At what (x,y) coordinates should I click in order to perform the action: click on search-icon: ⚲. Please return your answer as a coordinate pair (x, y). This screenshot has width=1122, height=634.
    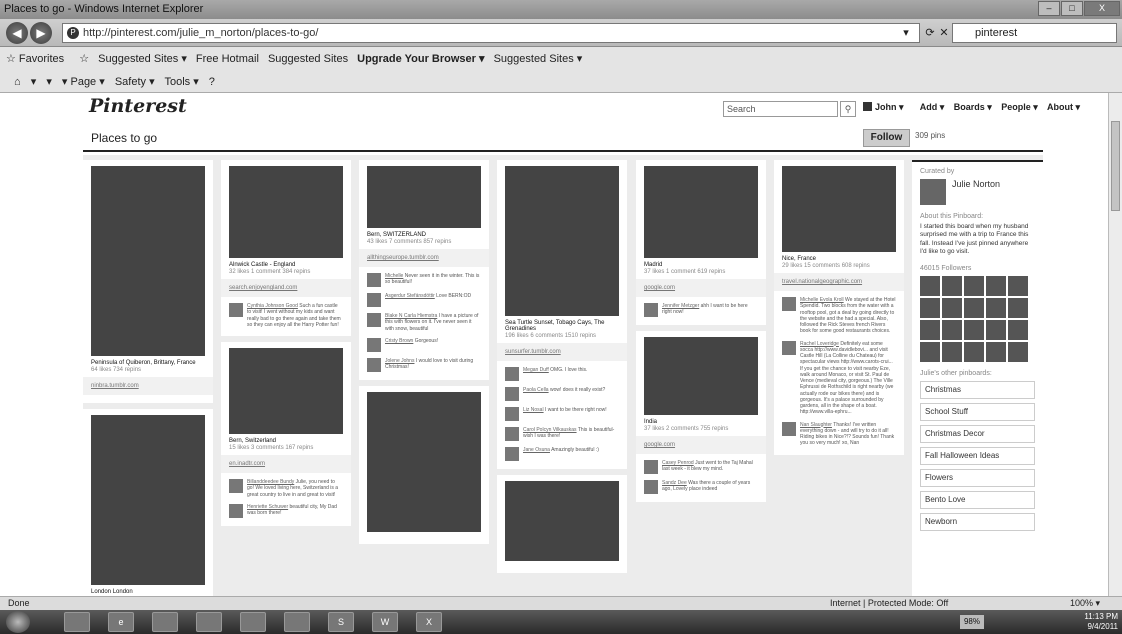
    Looking at the image, I should click on (848, 109).